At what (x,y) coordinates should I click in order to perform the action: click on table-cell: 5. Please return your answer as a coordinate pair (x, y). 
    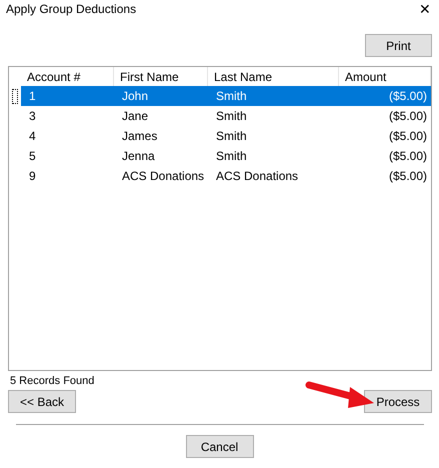
    Looking at the image, I should click on (67, 156).